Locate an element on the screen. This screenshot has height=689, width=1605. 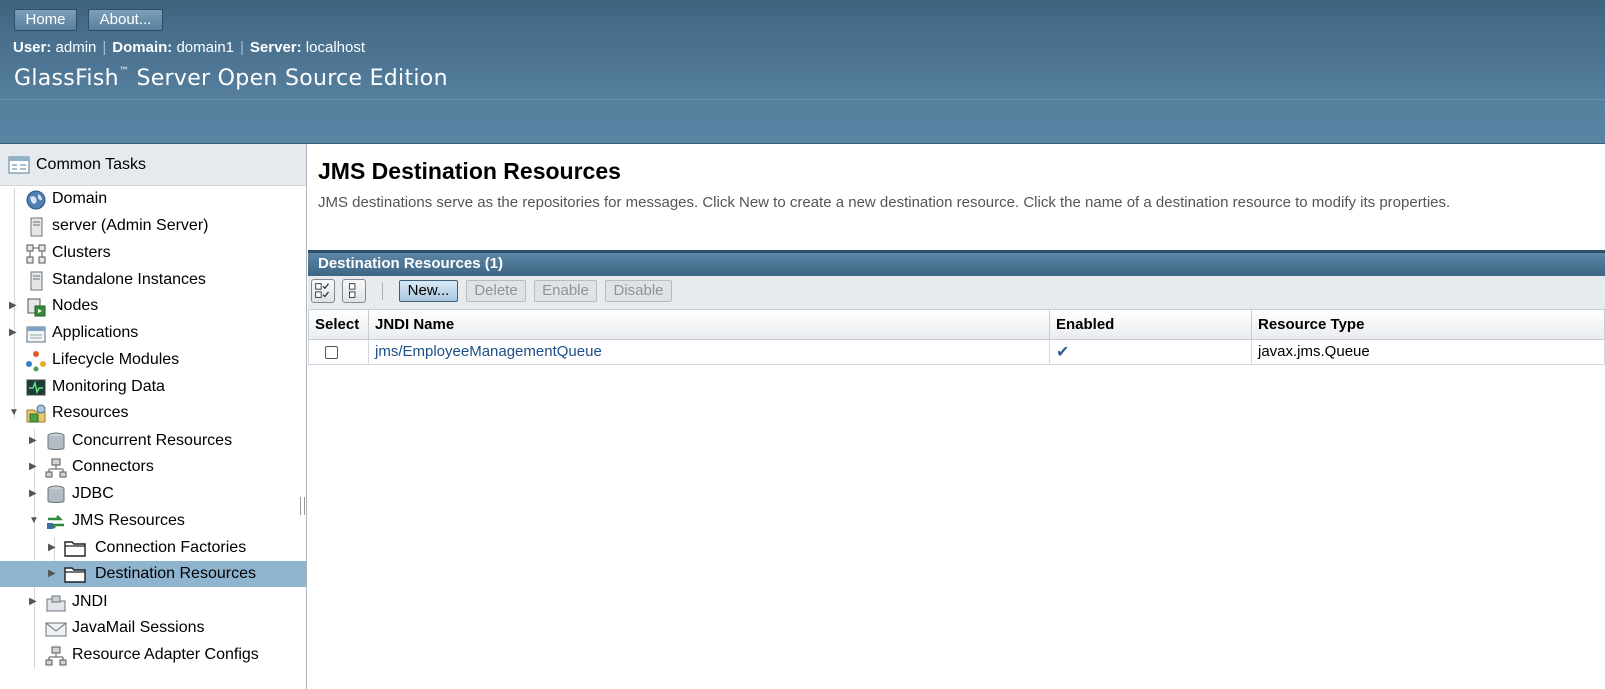
product-title: GlassFish™ Server Open Source Edition is located at coordinates (231, 78).